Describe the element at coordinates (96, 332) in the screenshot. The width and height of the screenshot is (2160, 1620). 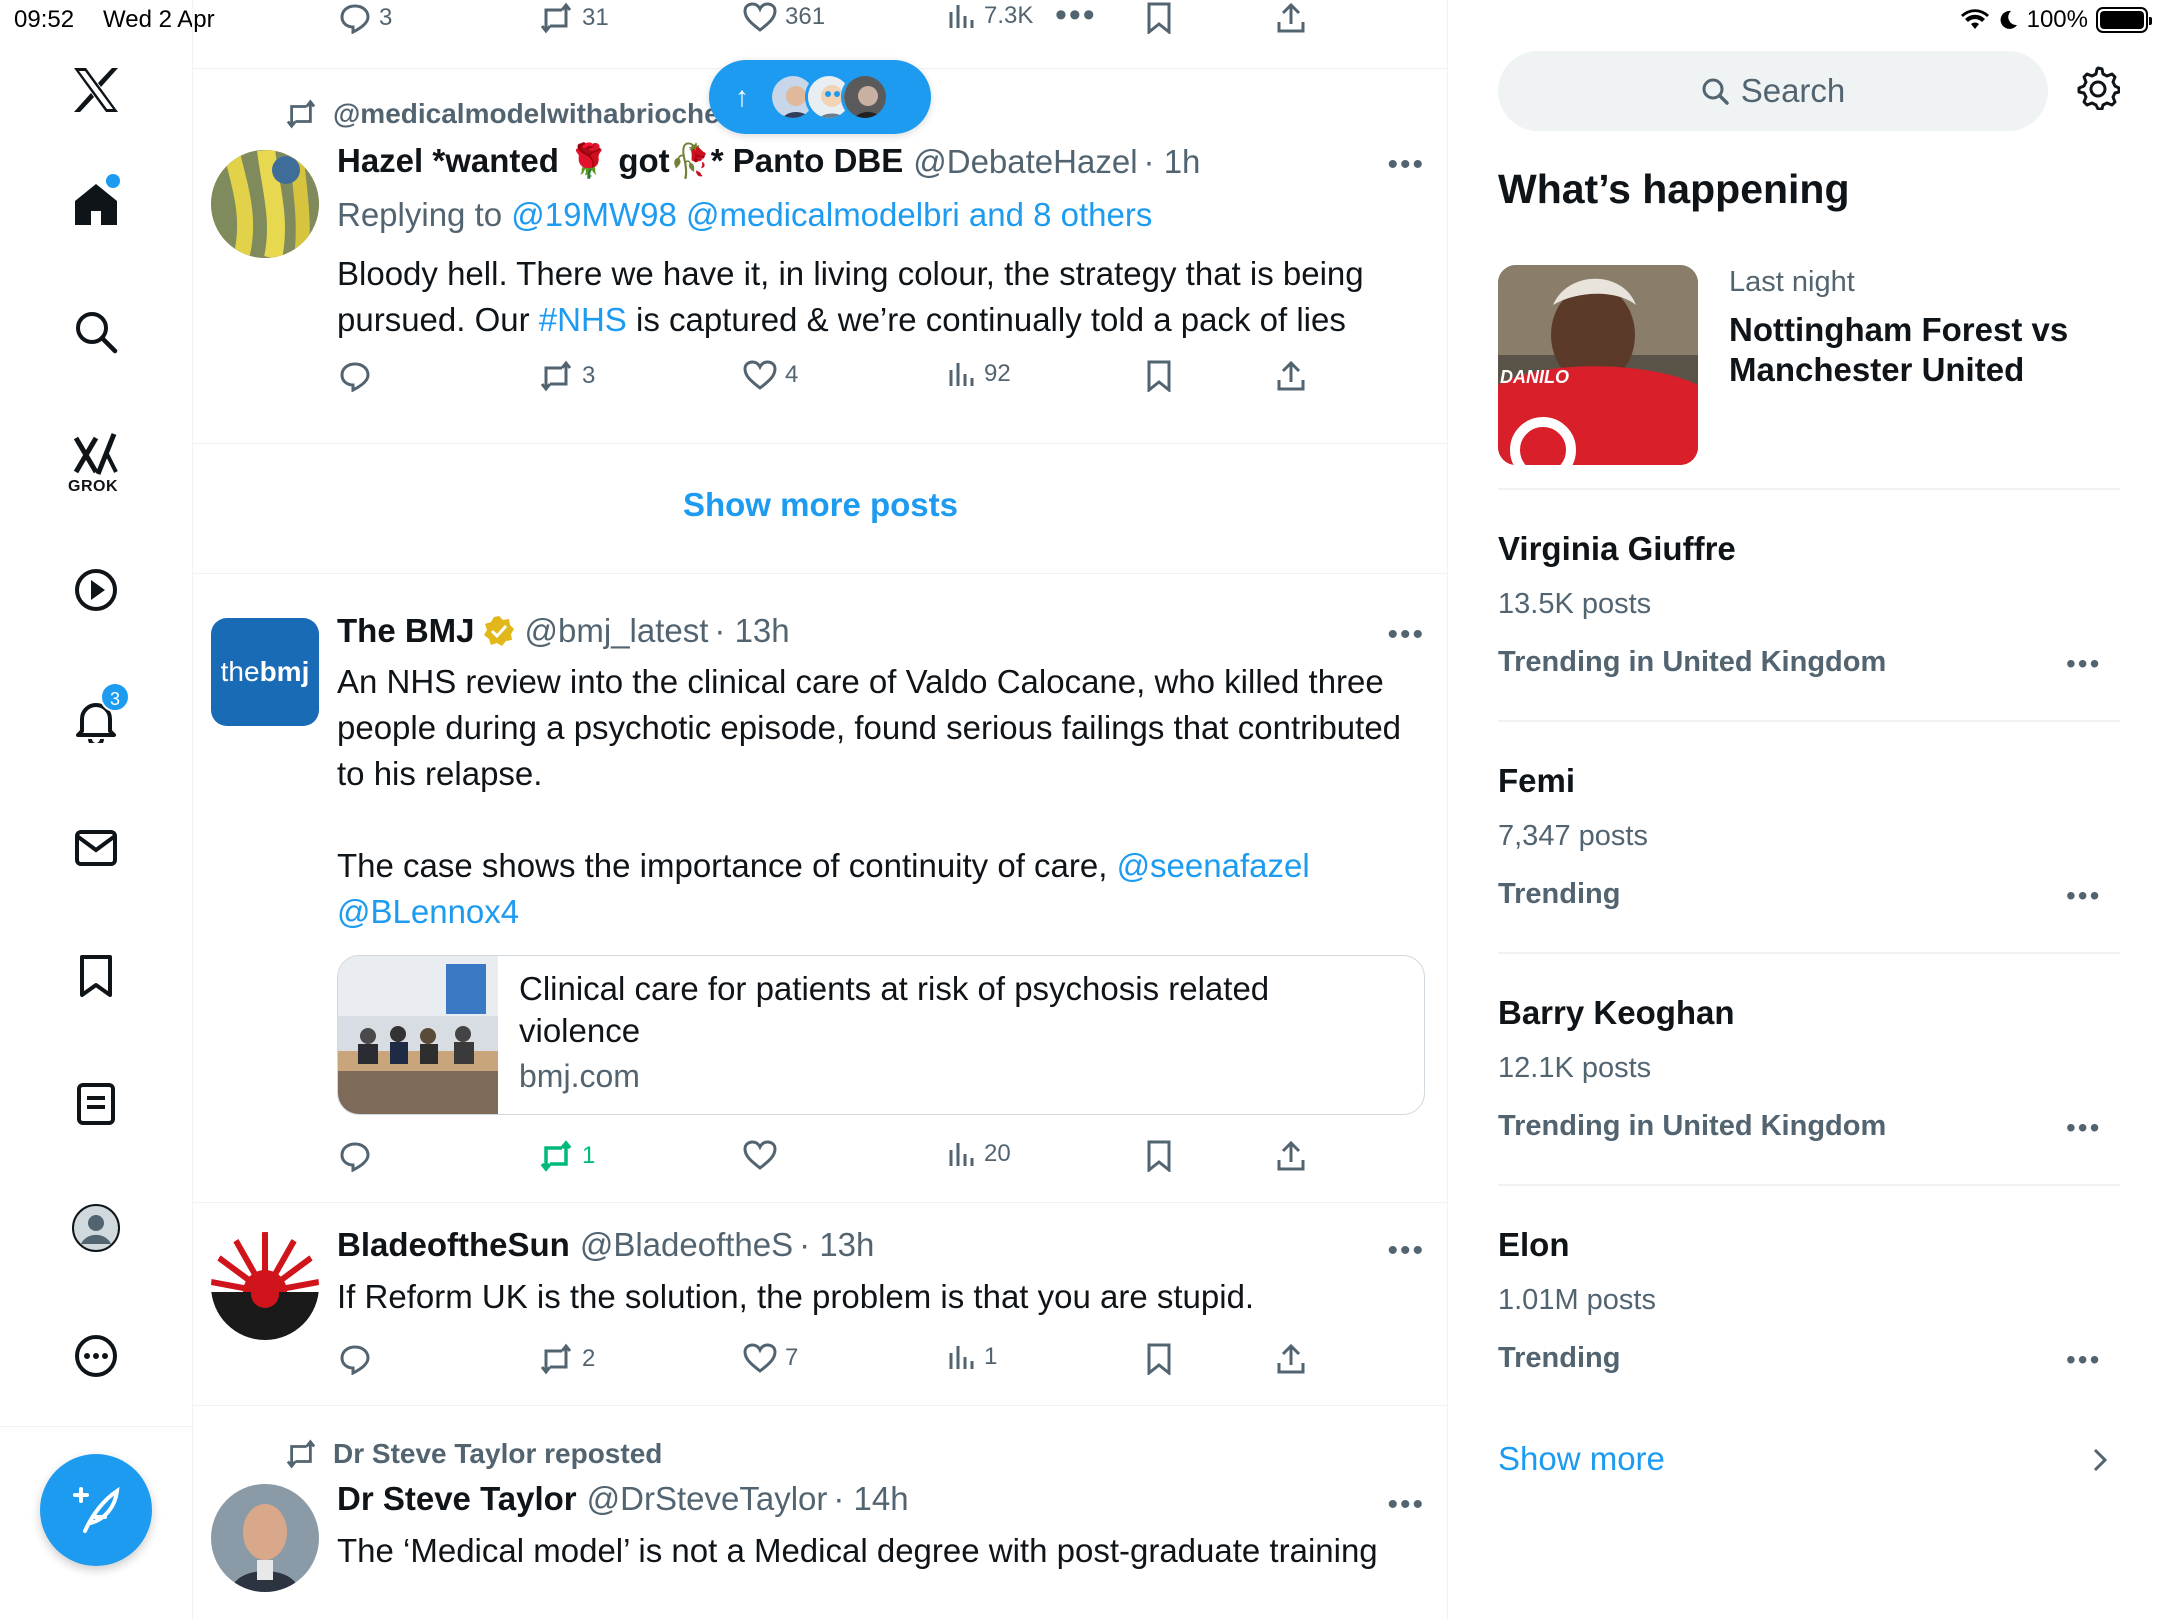
I see `search-icon` at that location.